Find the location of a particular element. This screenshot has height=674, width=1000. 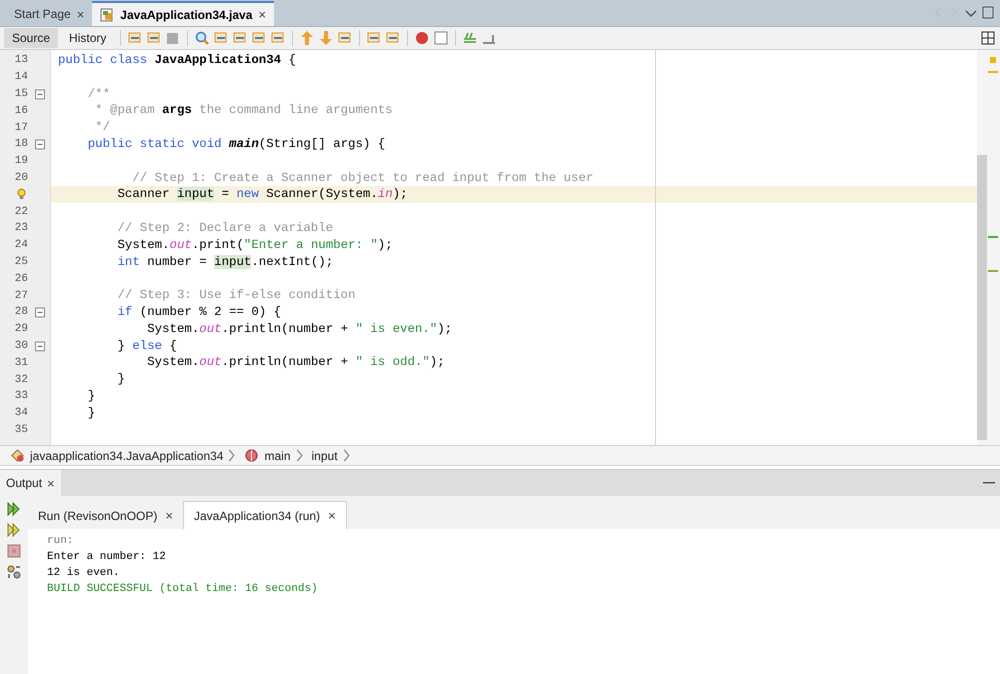

console-line: run: is located at coordinates (60, 541).